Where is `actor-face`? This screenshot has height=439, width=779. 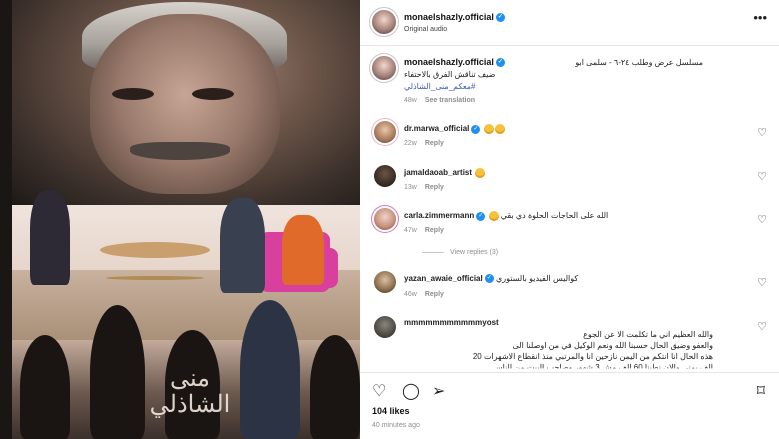 actor-face is located at coordinates (185, 104).